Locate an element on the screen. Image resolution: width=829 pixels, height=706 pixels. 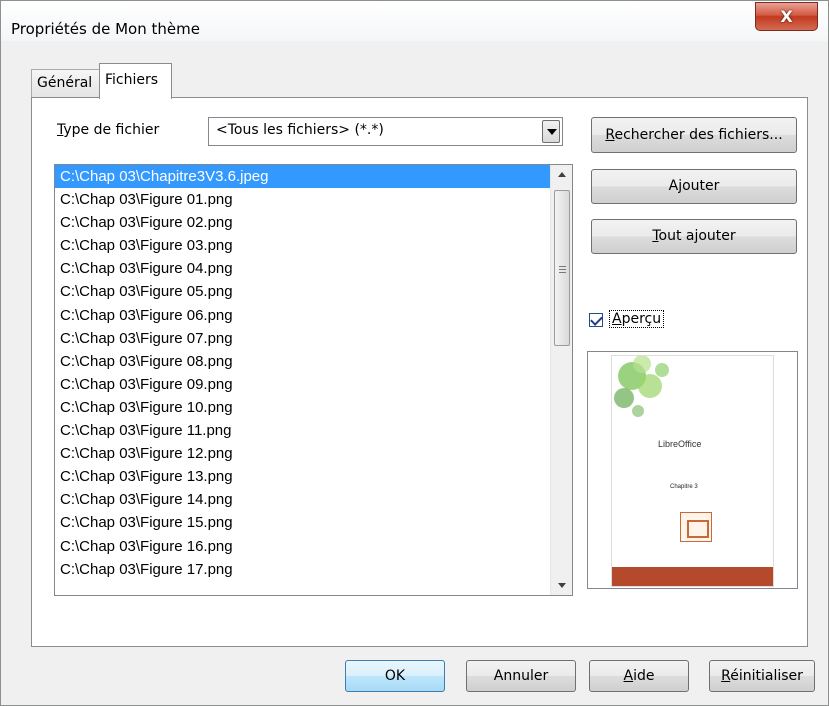
file-list-item: C:\Chap 03\Figure 05.png is located at coordinates (302, 291).